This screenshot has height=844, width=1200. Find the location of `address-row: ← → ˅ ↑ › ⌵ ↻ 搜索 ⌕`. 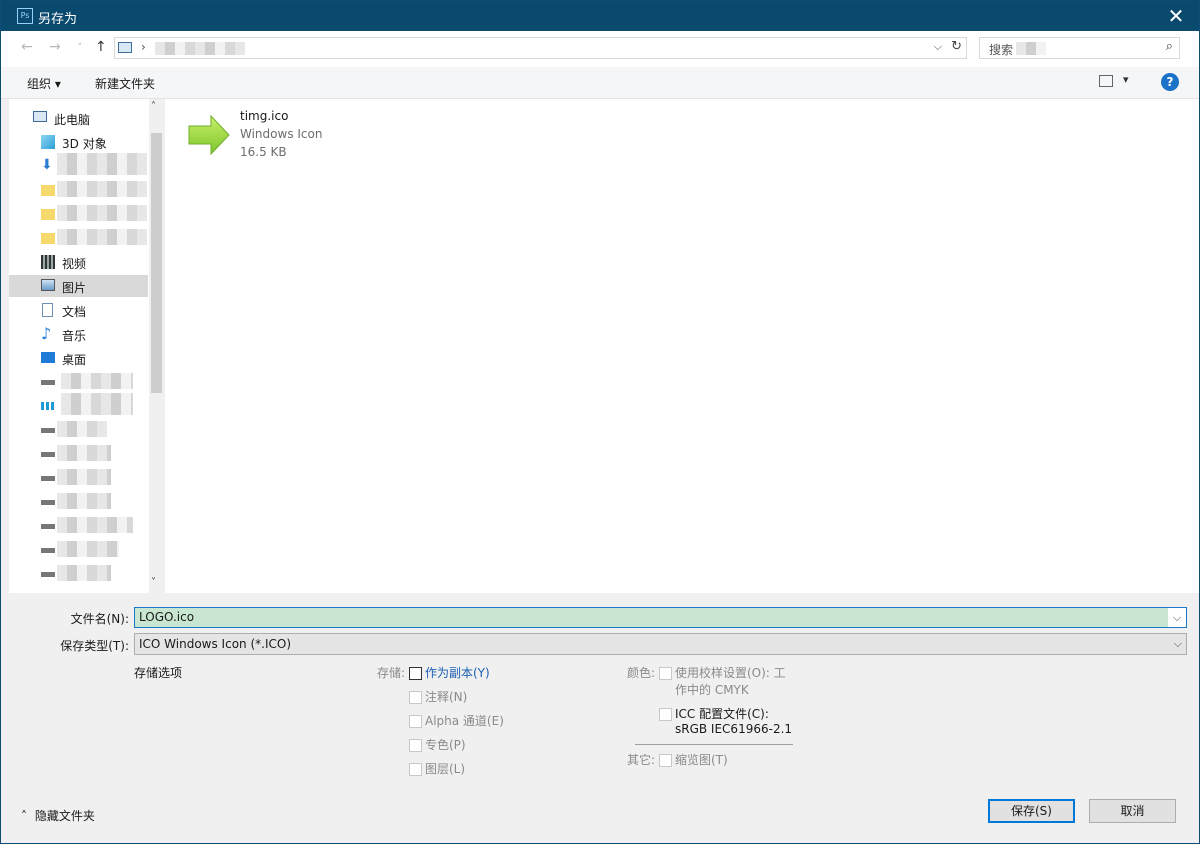

address-row: ← → ˅ ↑ › ⌵ ↻ 搜索 ⌕ is located at coordinates (600, 49).